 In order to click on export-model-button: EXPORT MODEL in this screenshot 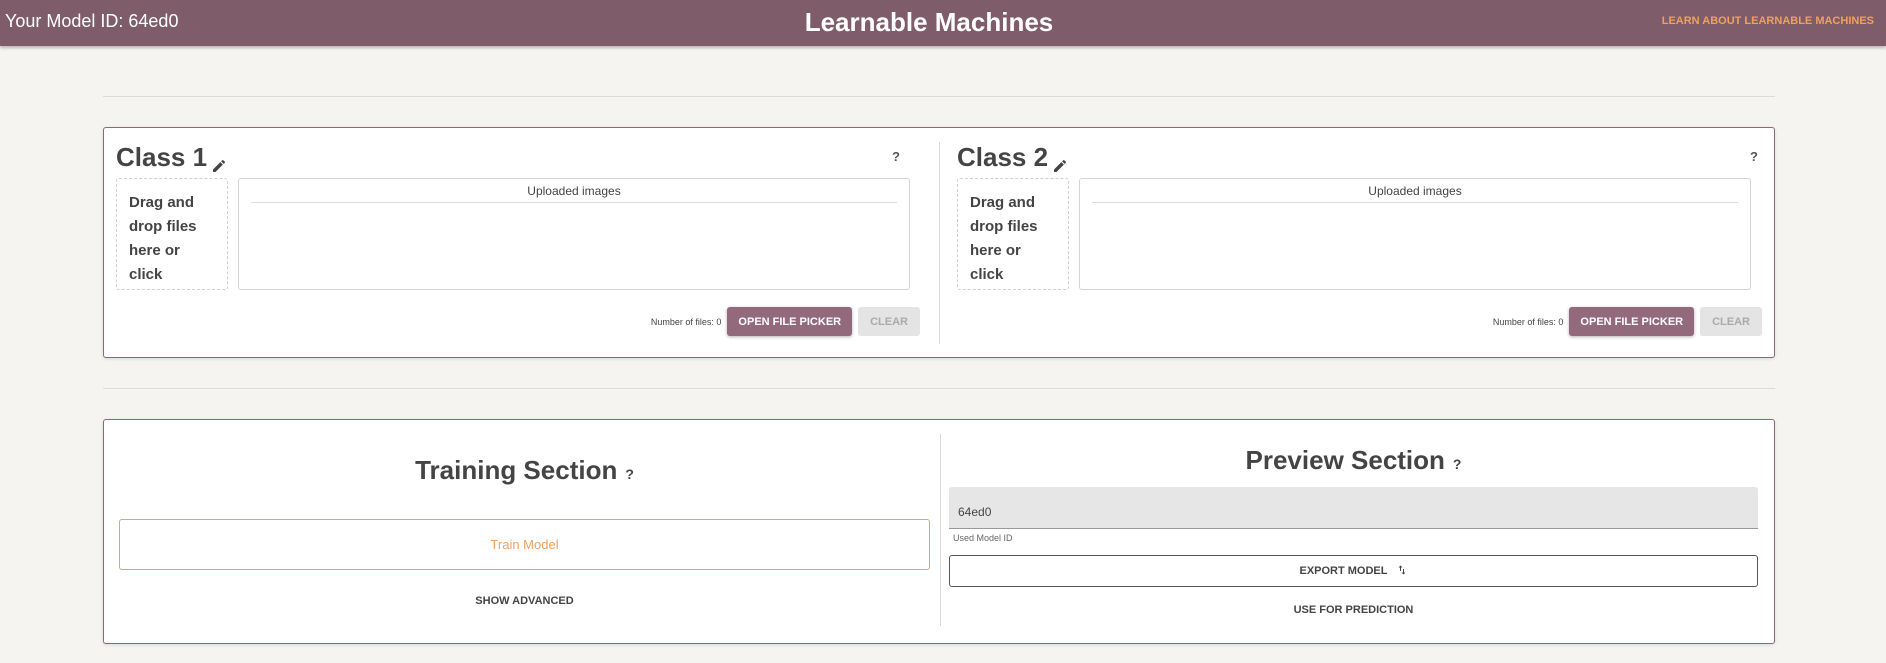, I will do `click(1353, 571)`.